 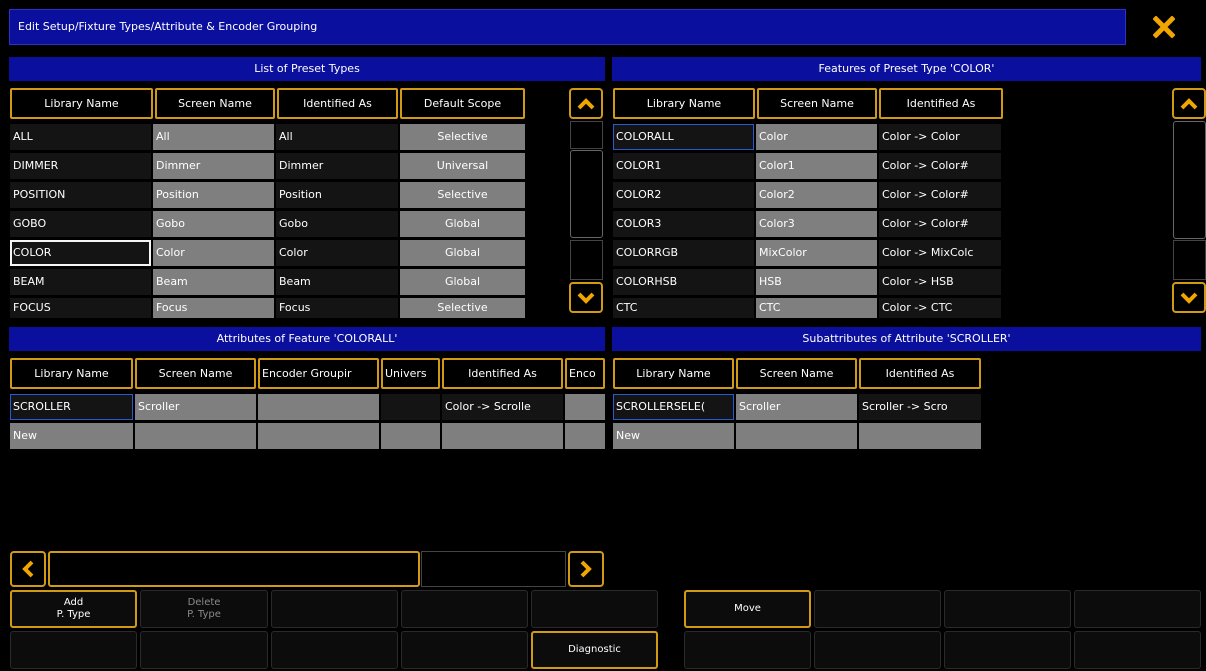 I want to click on attributes-scroll-right-button, so click(x=586, y=569).